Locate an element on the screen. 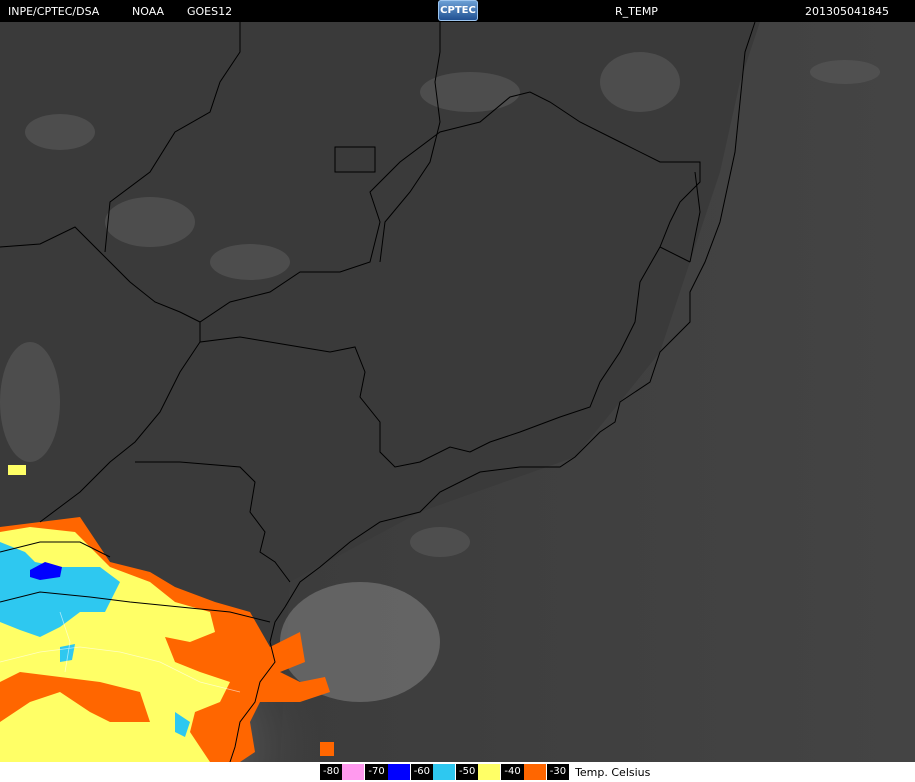 This screenshot has height=782, width=915. agency-label: INPE/CPTEC/DSA is located at coordinates (54, 11).